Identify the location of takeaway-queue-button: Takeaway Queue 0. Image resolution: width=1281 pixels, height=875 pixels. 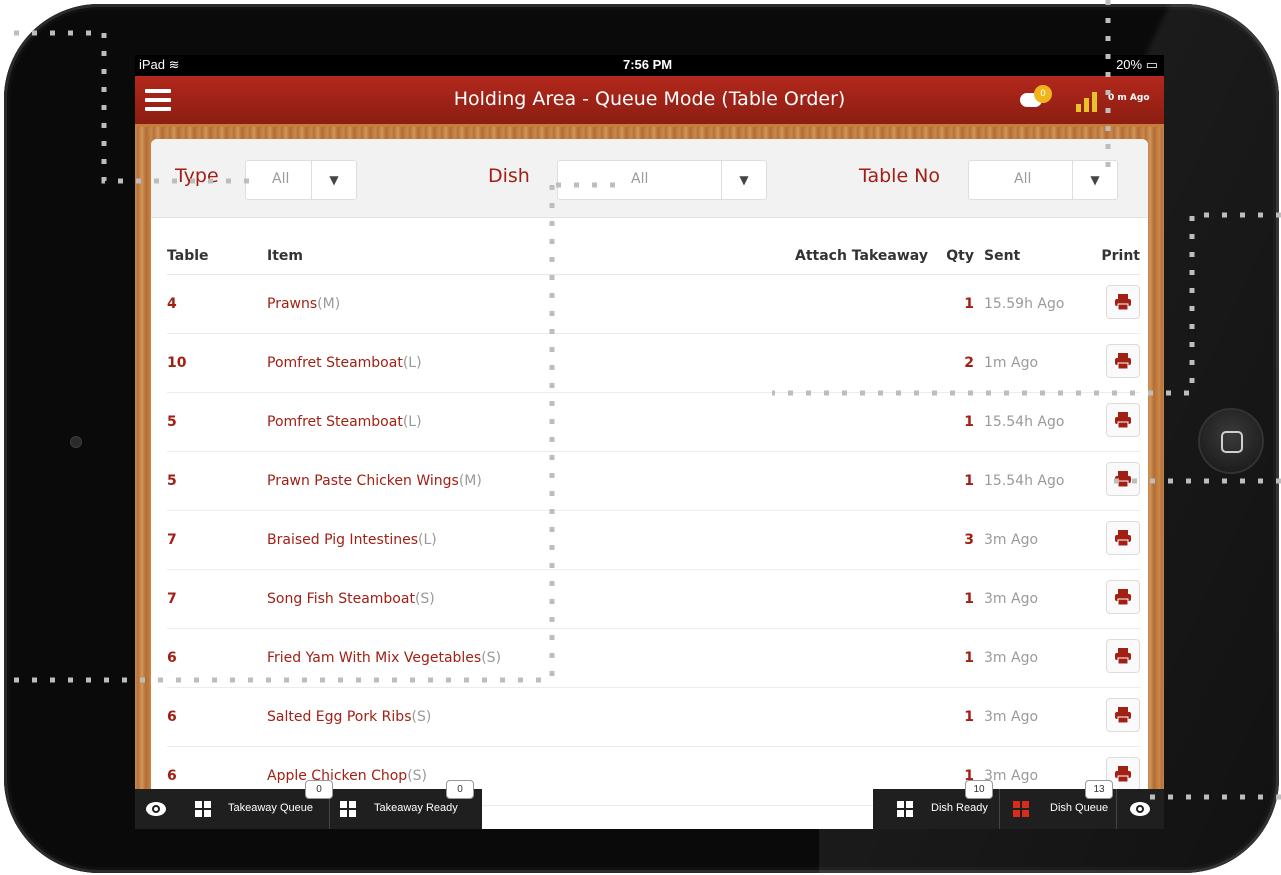
(263, 804).